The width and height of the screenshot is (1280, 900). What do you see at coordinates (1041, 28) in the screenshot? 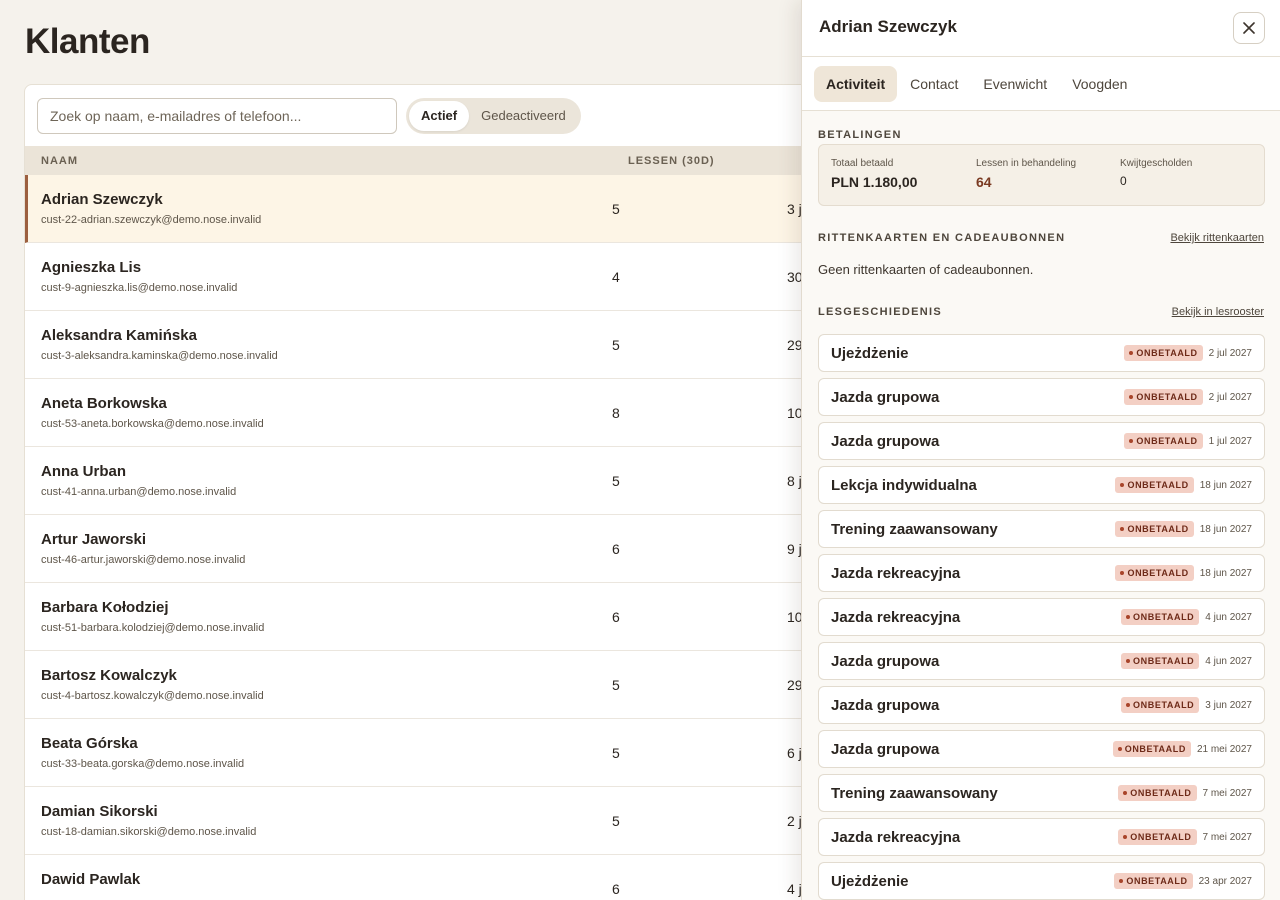
I see `drawer-header: Adrian Szewczyk` at bounding box center [1041, 28].